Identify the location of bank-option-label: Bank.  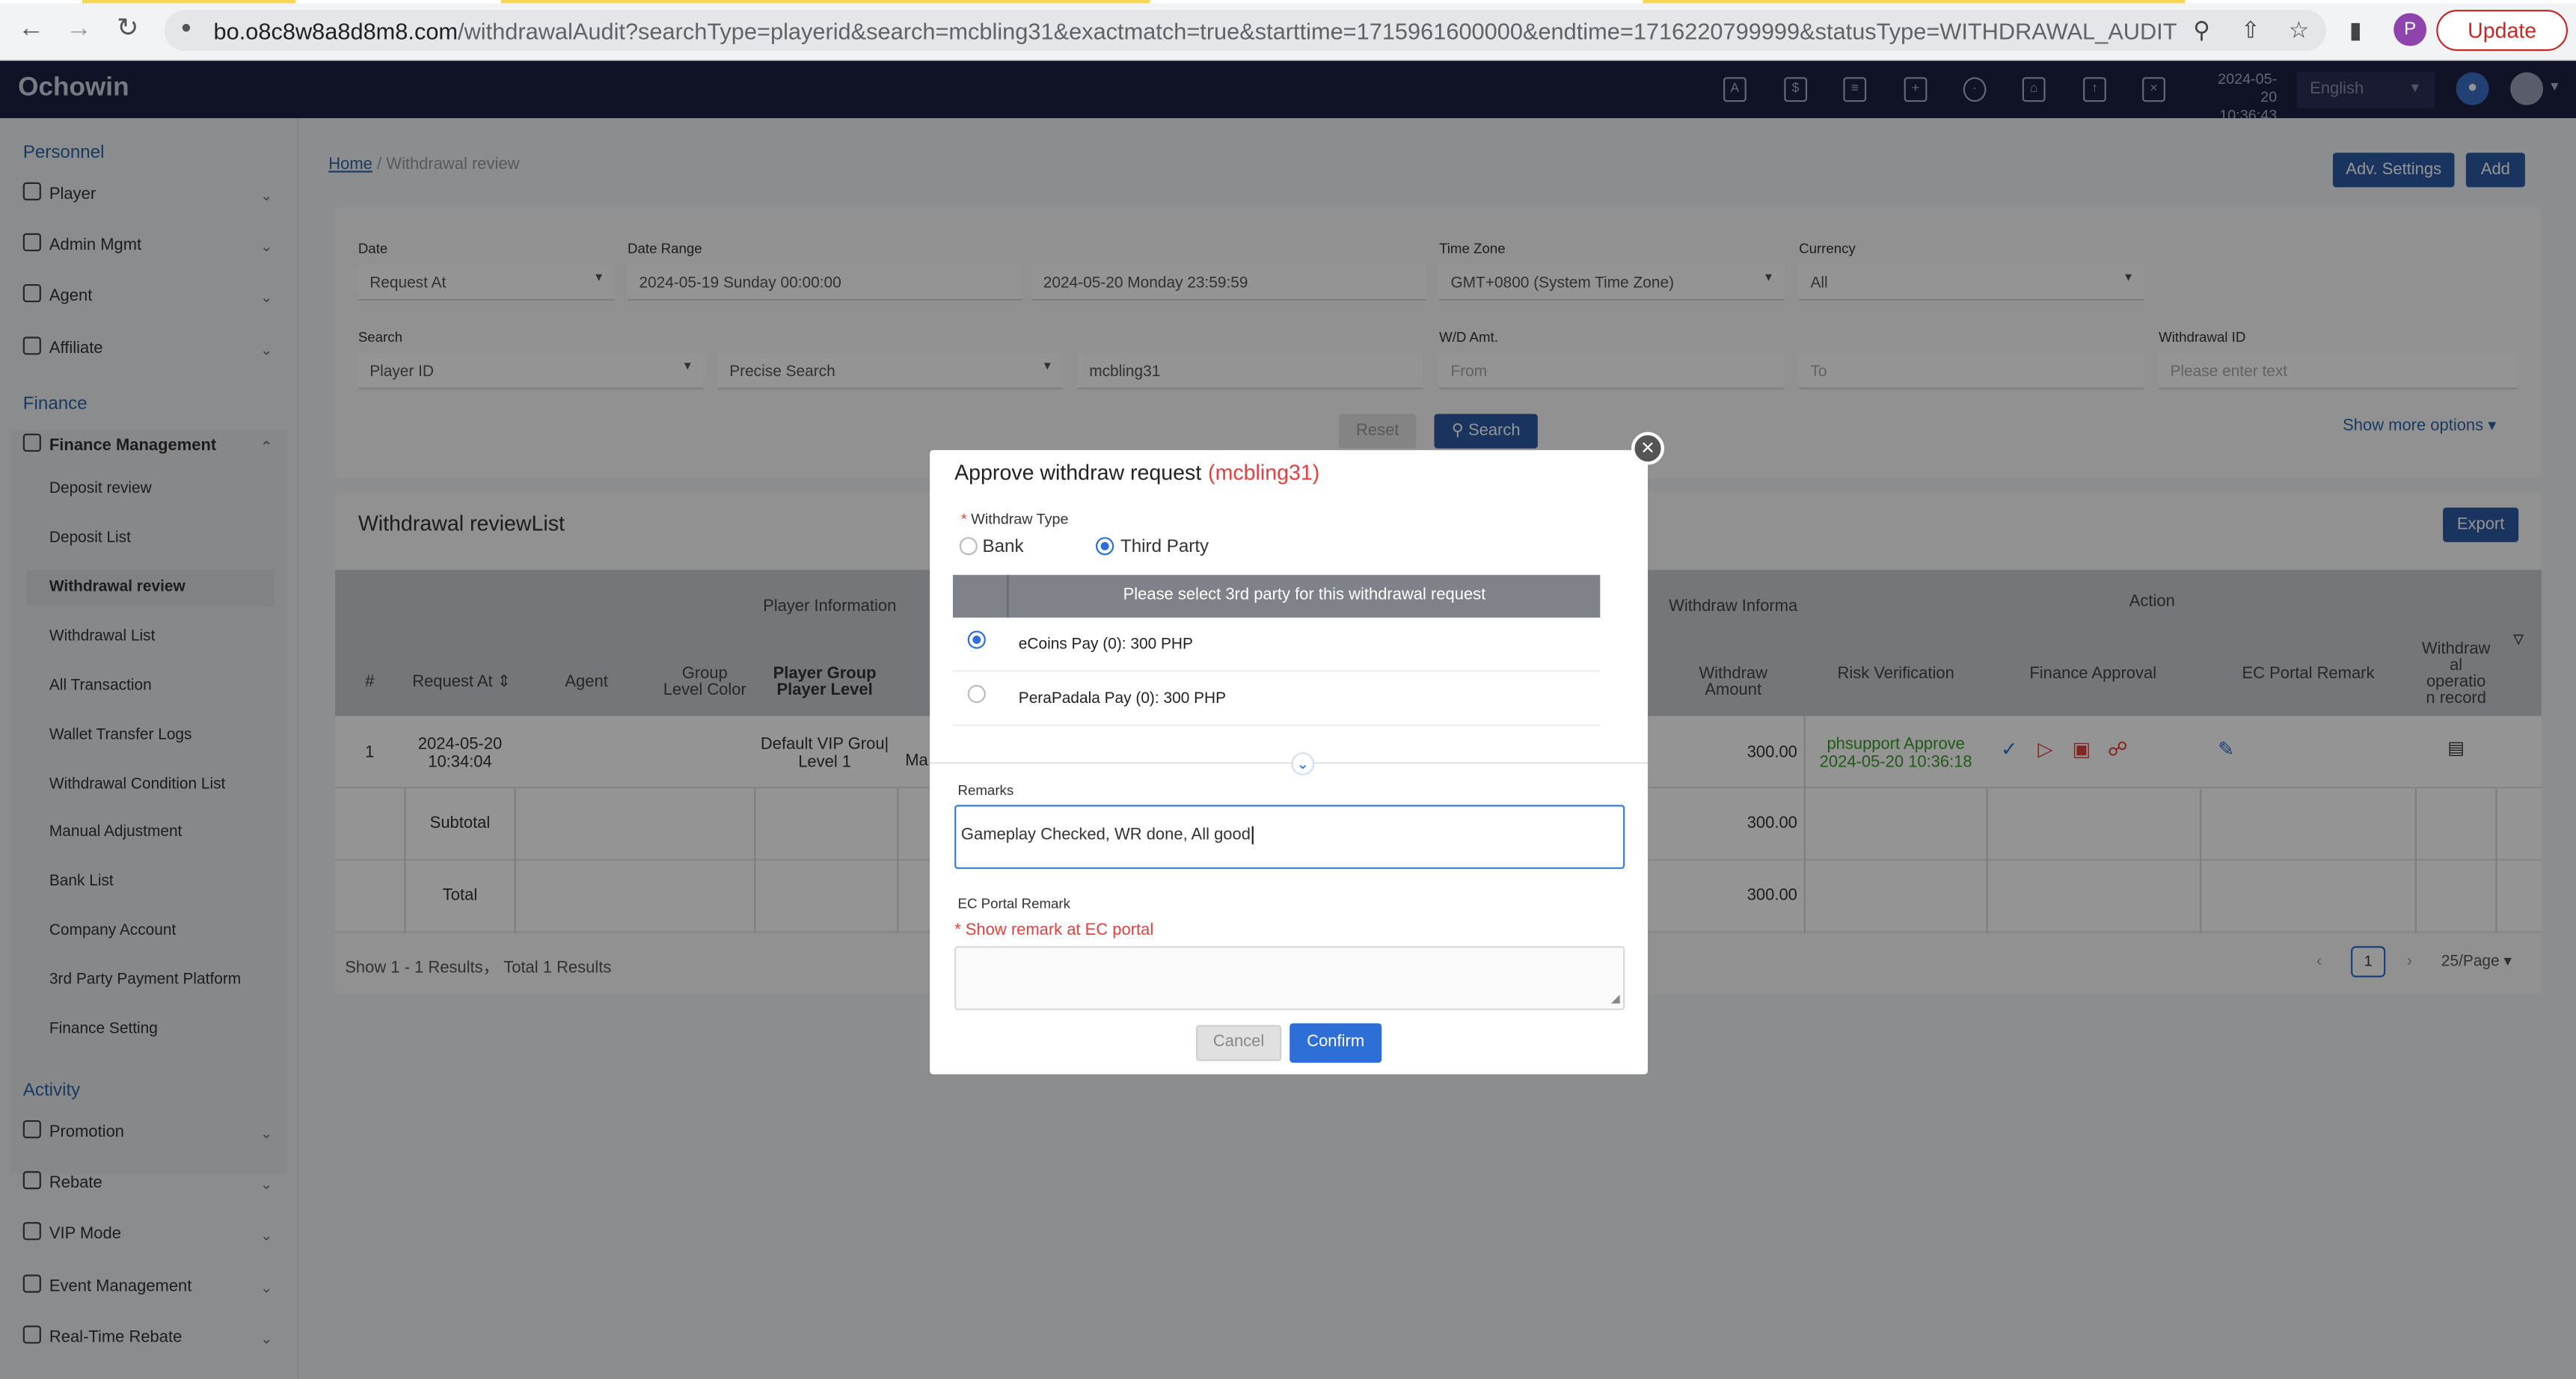
(1002, 546).